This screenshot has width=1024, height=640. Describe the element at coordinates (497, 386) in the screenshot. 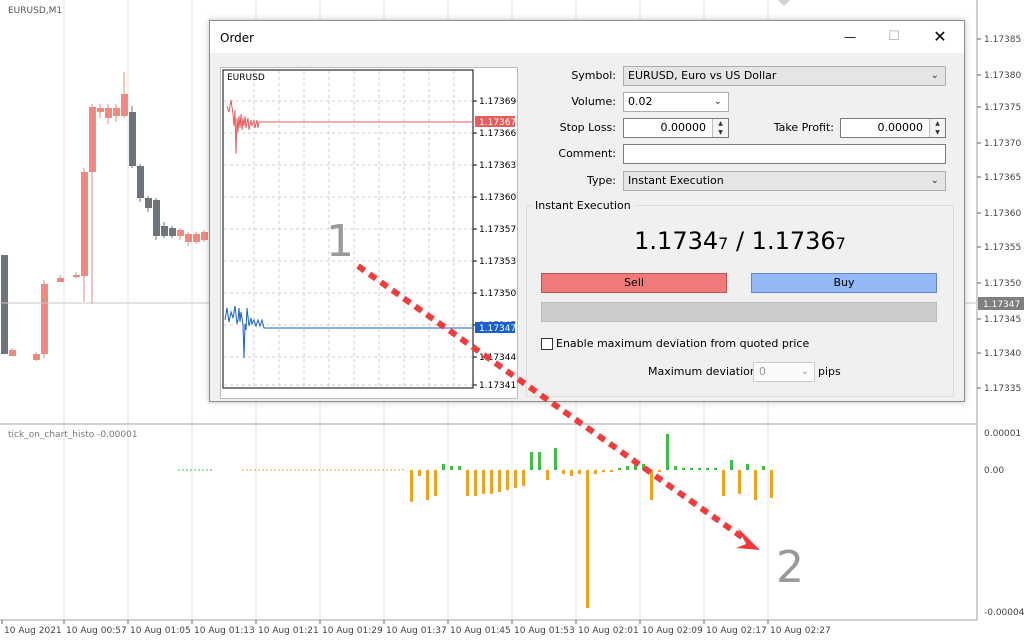

I see `tick-axis-label: 1.17341` at that location.